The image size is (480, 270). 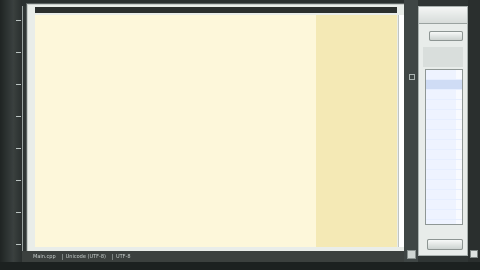 What do you see at coordinates (216, 10) in the screenshot?
I see `document-title-bar` at bounding box center [216, 10].